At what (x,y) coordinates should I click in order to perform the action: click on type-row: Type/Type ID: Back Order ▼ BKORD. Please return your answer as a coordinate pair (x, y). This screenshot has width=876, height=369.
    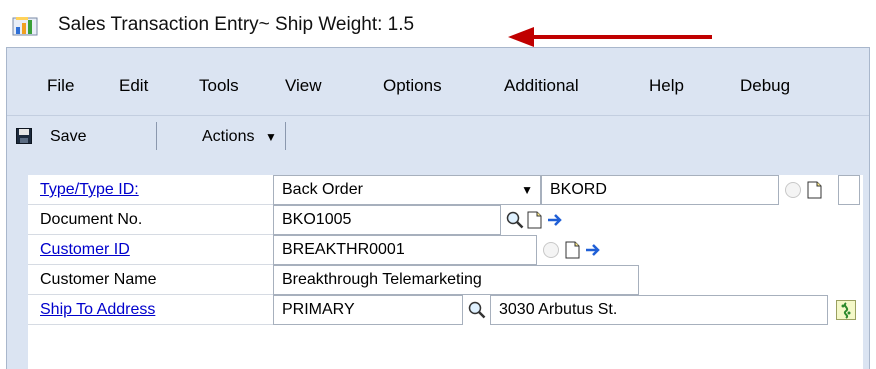
    Looking at the image, I should click on (445, 190).